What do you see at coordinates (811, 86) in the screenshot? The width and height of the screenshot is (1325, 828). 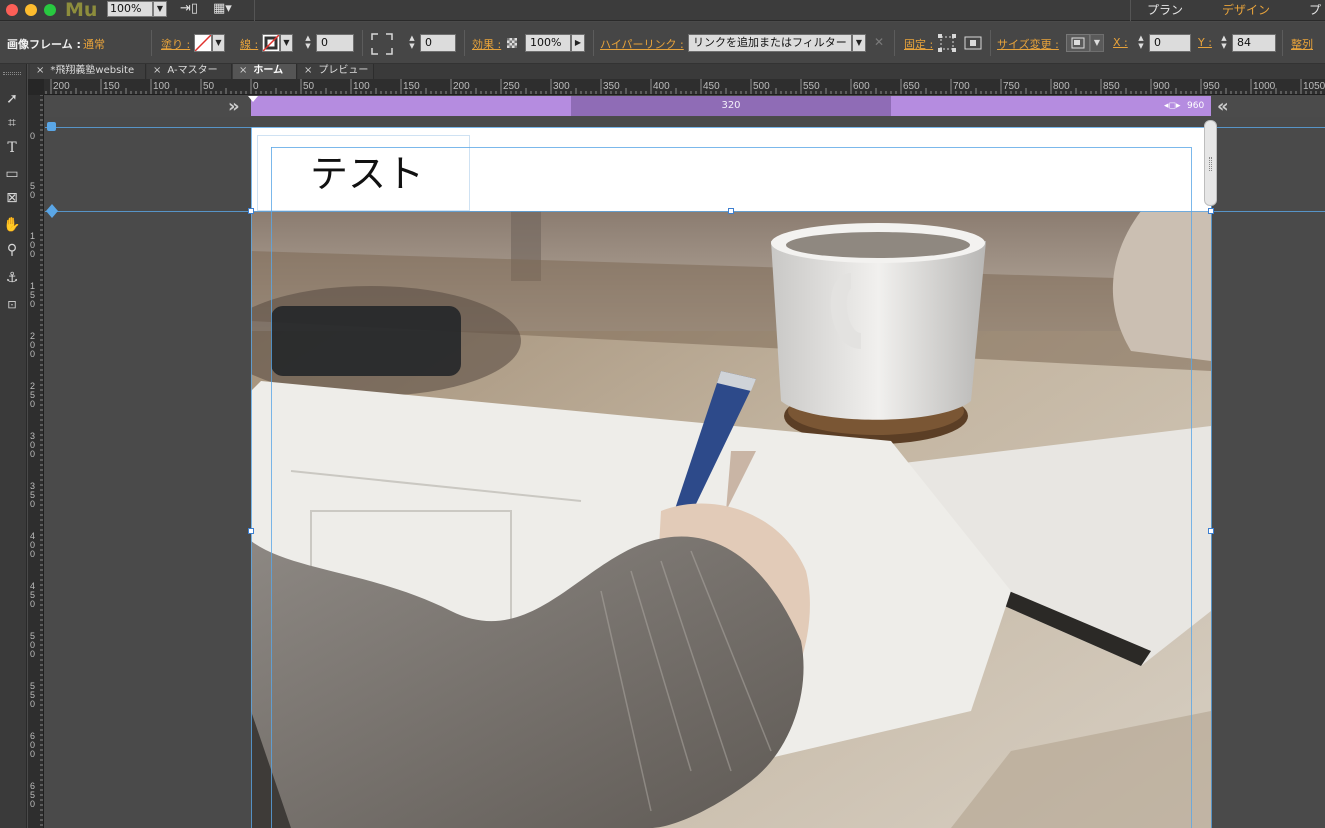 I see `ruler-label: 550` at bounding box center [811, 86].